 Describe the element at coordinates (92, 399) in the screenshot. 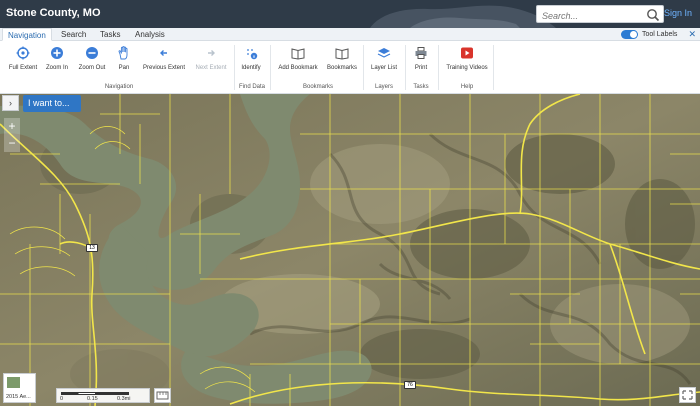

I see `scale-tick-1: 0.15` at that location.